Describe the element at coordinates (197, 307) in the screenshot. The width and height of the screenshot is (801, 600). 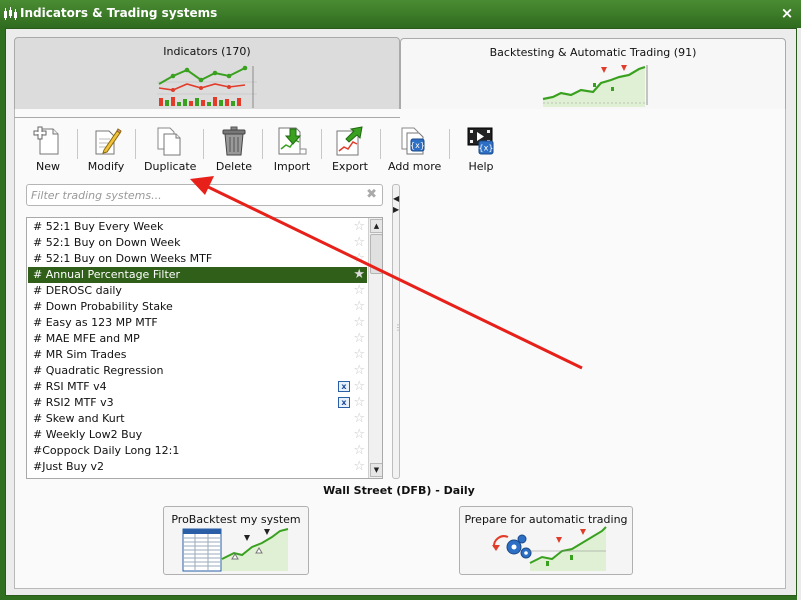
I see `list-item: # Down Probability Stake ☆` at that location.